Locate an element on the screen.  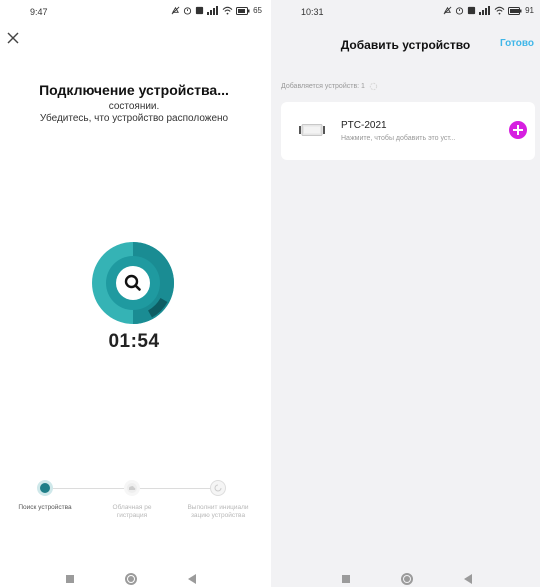
step-3-indicator is located at coordinates (218, 488).